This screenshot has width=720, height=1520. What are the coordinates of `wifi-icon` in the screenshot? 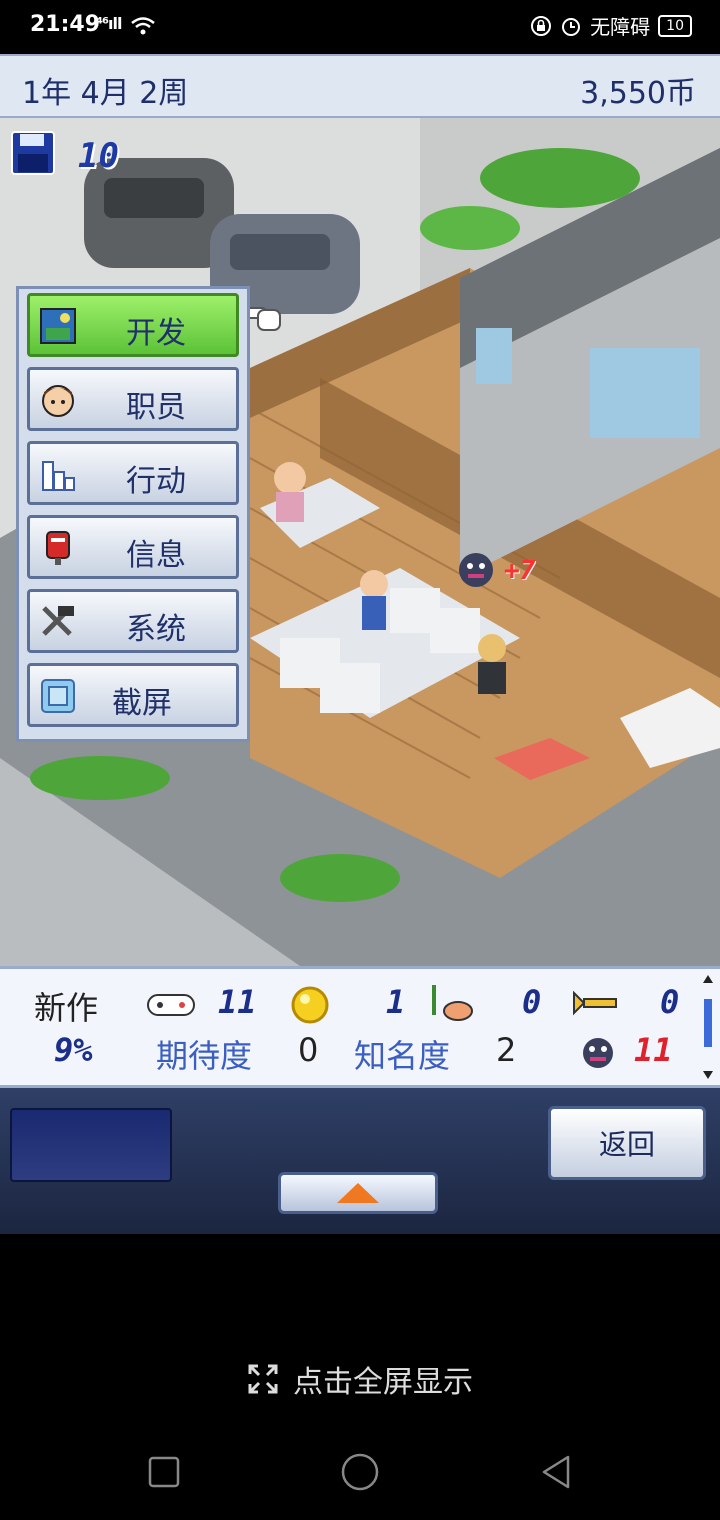 It's located at (143, 26).